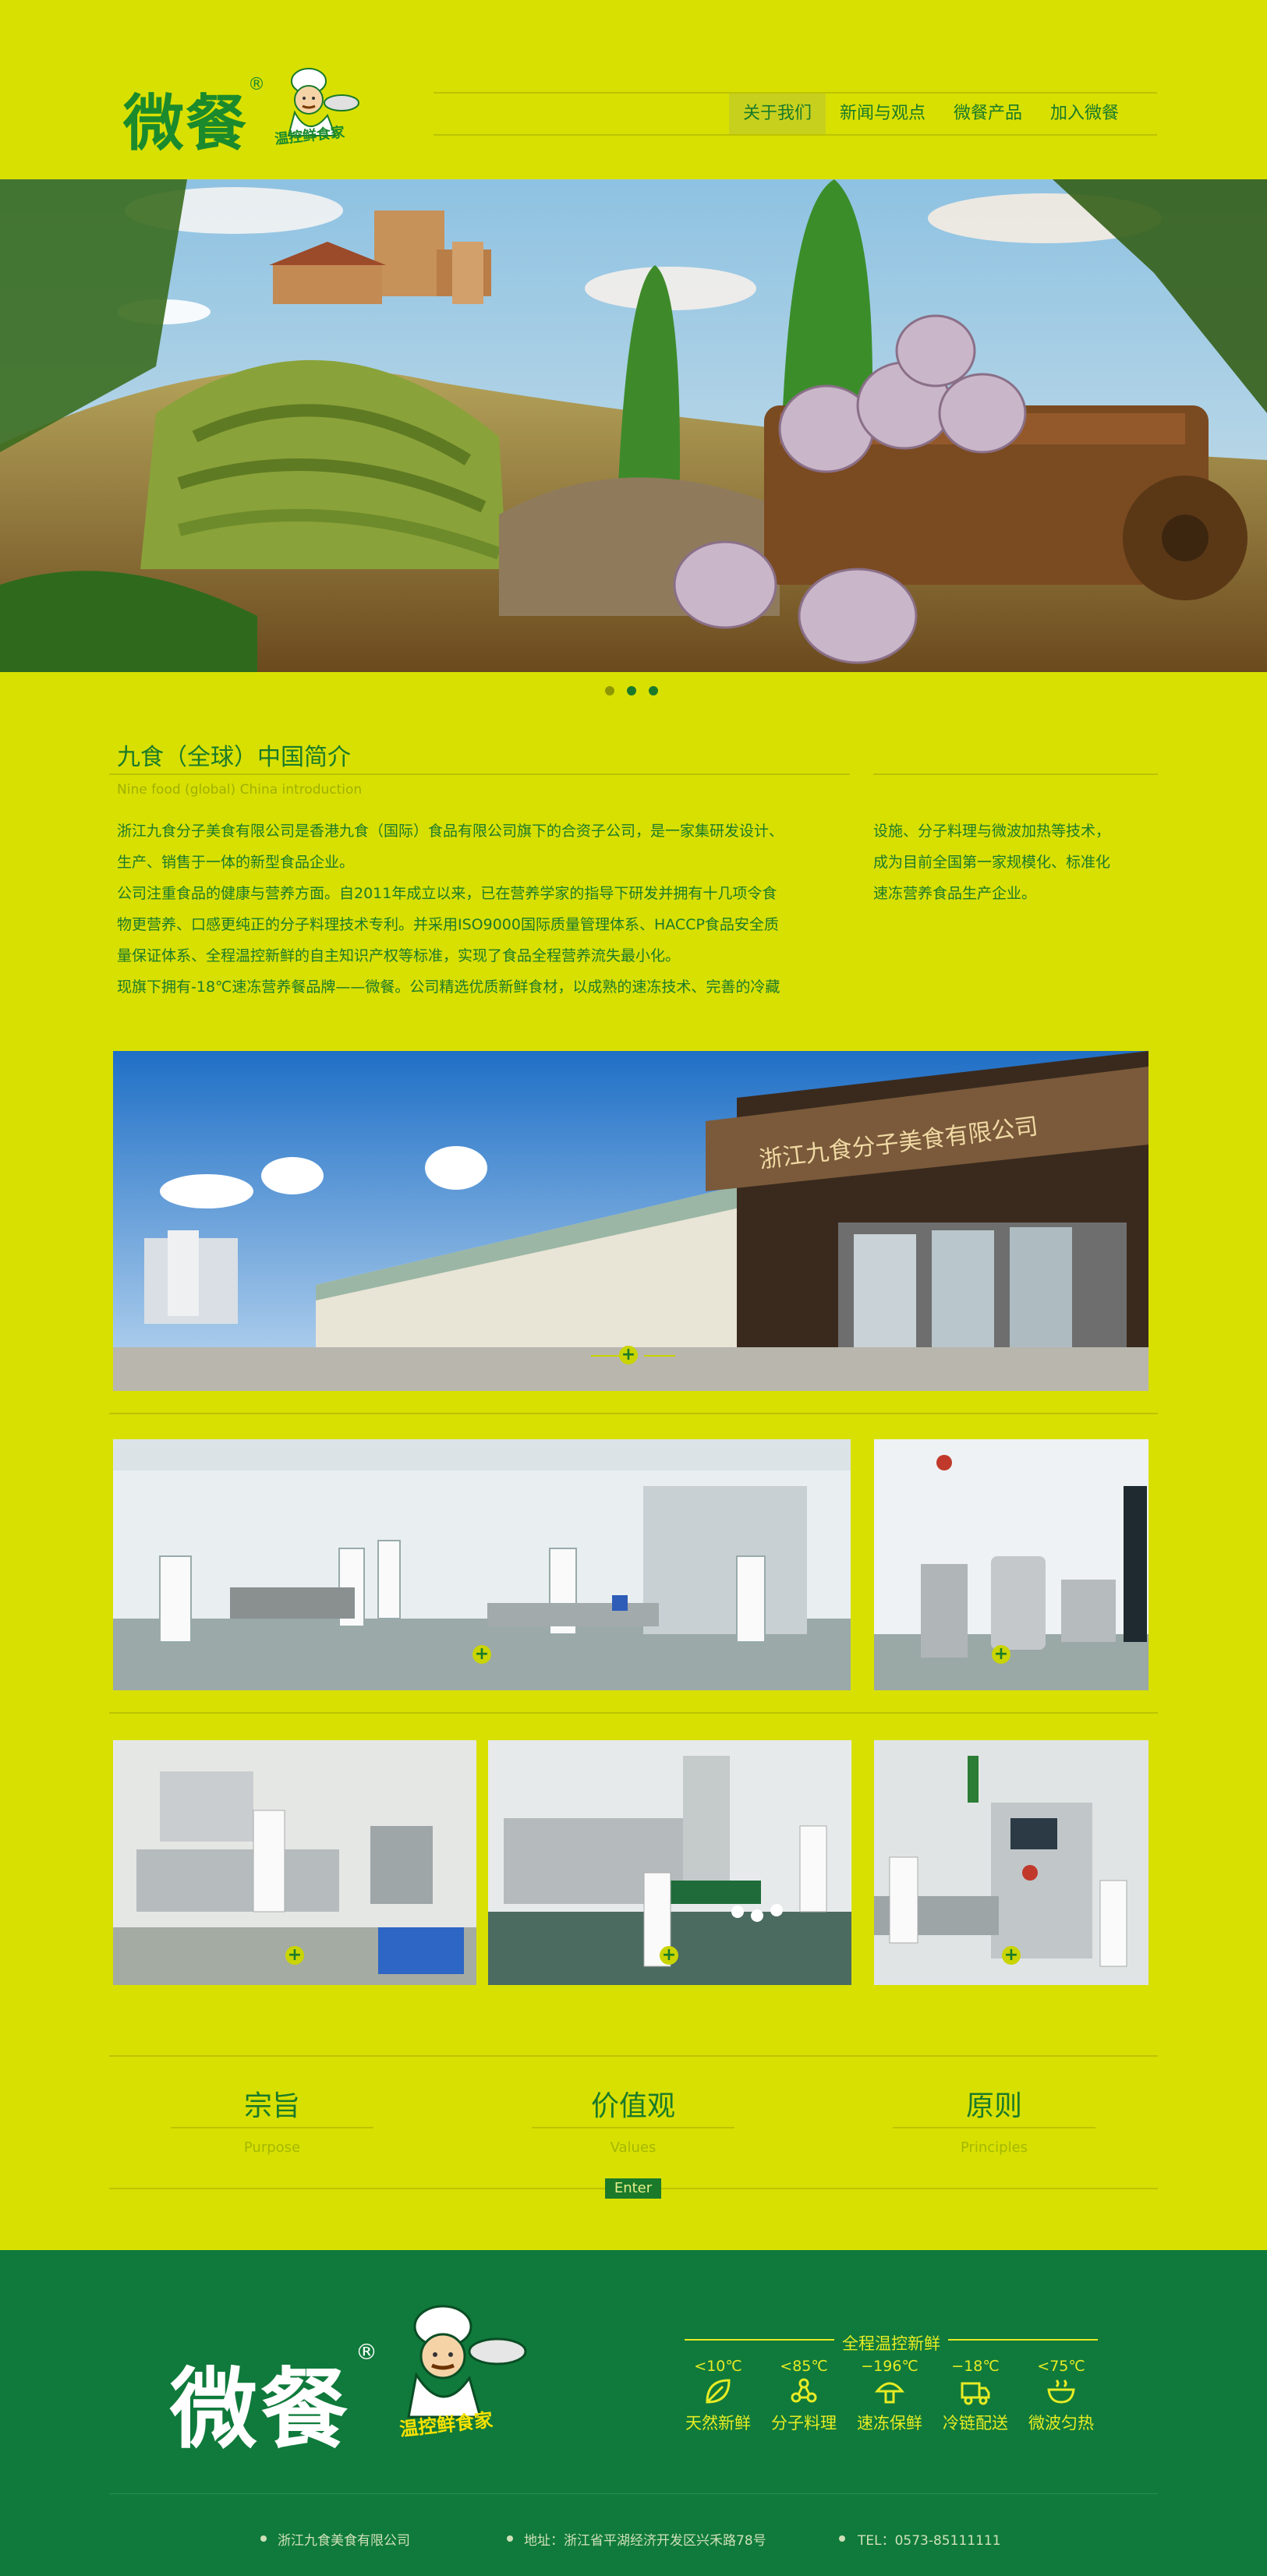 Image resolution: width=1267 pixels, height=2576 pixels. What do you see at coordinates (891, 2343) in the screenshot?
I see `temp-control-title: 全程温控新鲜` at bounding box center [891, 2343].